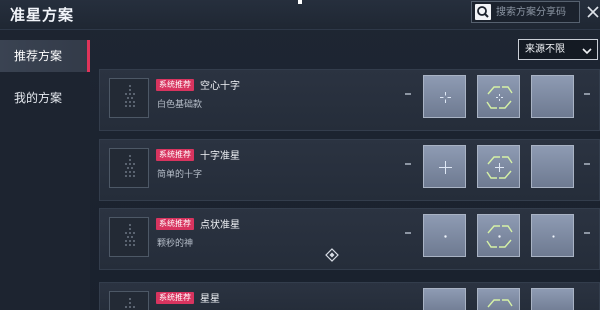 The image size is (600, 310). Describe the element at coordinates (300, 15) in the screenshot. I see `header-bar: 准星方案` at that location.